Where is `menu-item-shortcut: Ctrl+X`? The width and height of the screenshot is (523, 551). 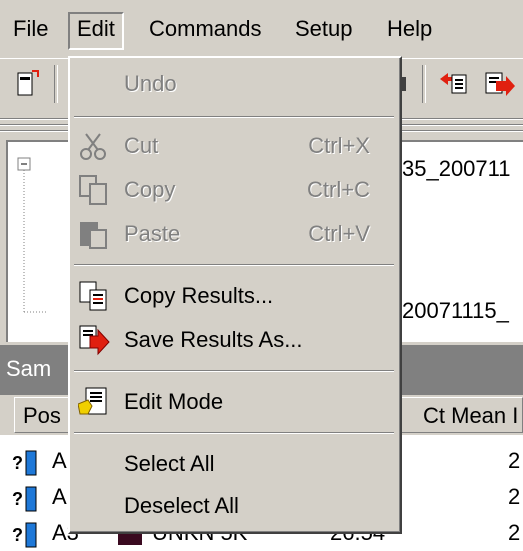
menu-item-shortcut: Ctrl+X is located at coordinates (339, 145).